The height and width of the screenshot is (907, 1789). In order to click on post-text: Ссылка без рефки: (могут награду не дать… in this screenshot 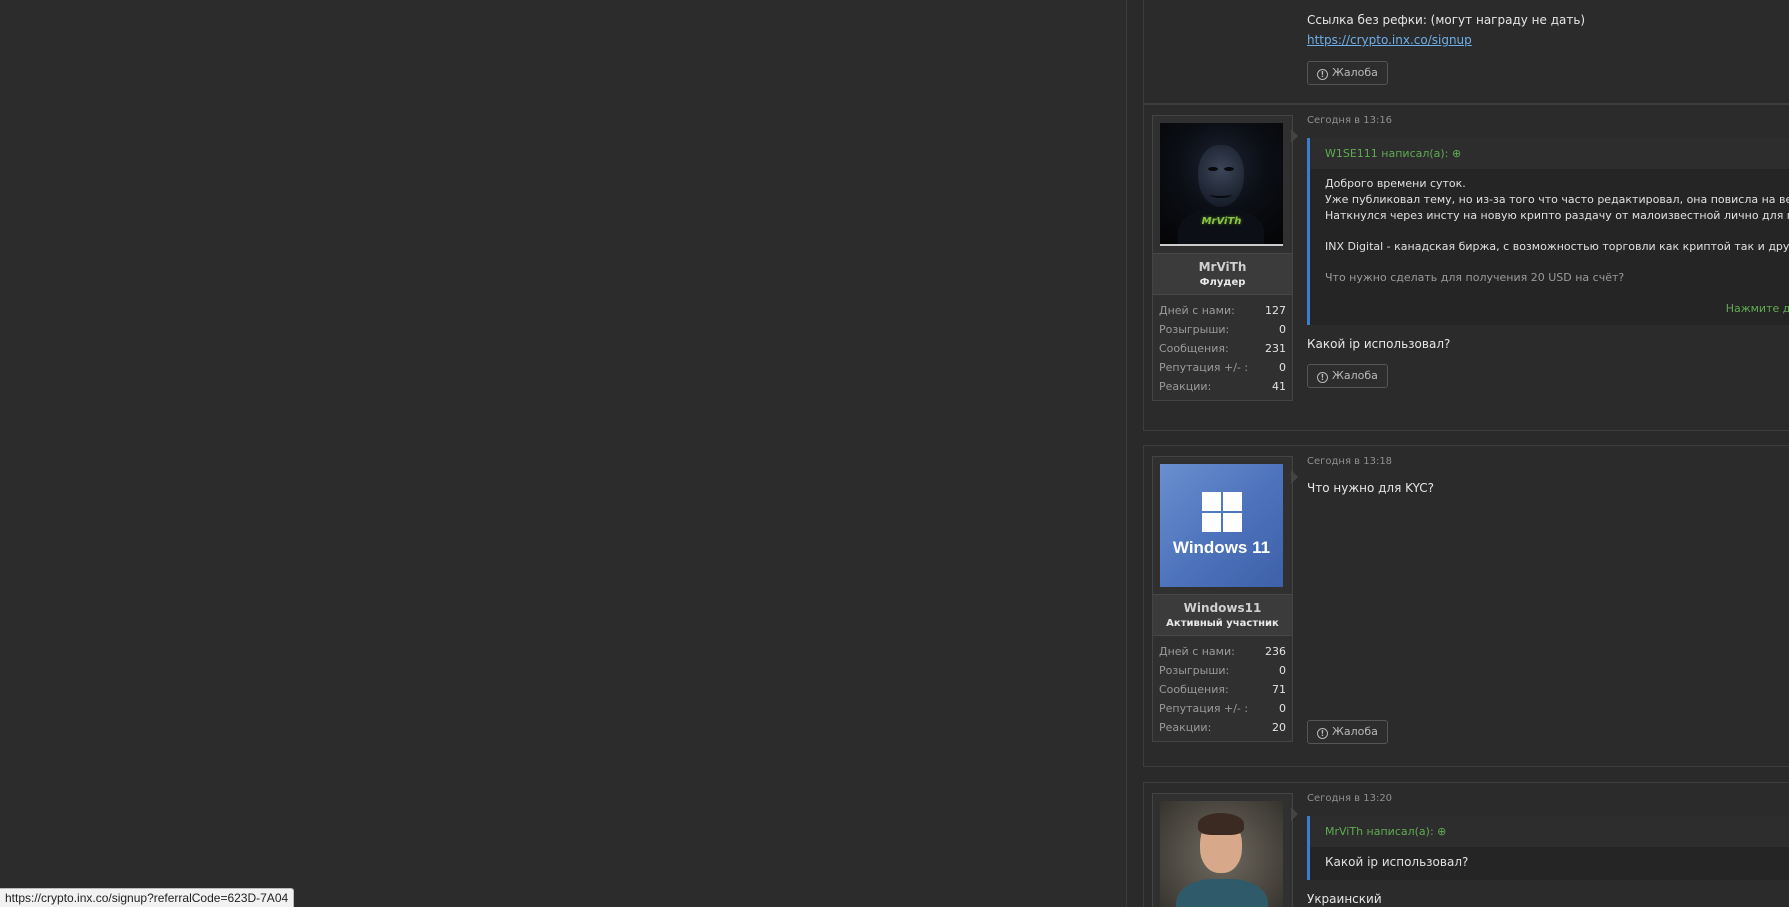, I will do `click(1446, 20)`.